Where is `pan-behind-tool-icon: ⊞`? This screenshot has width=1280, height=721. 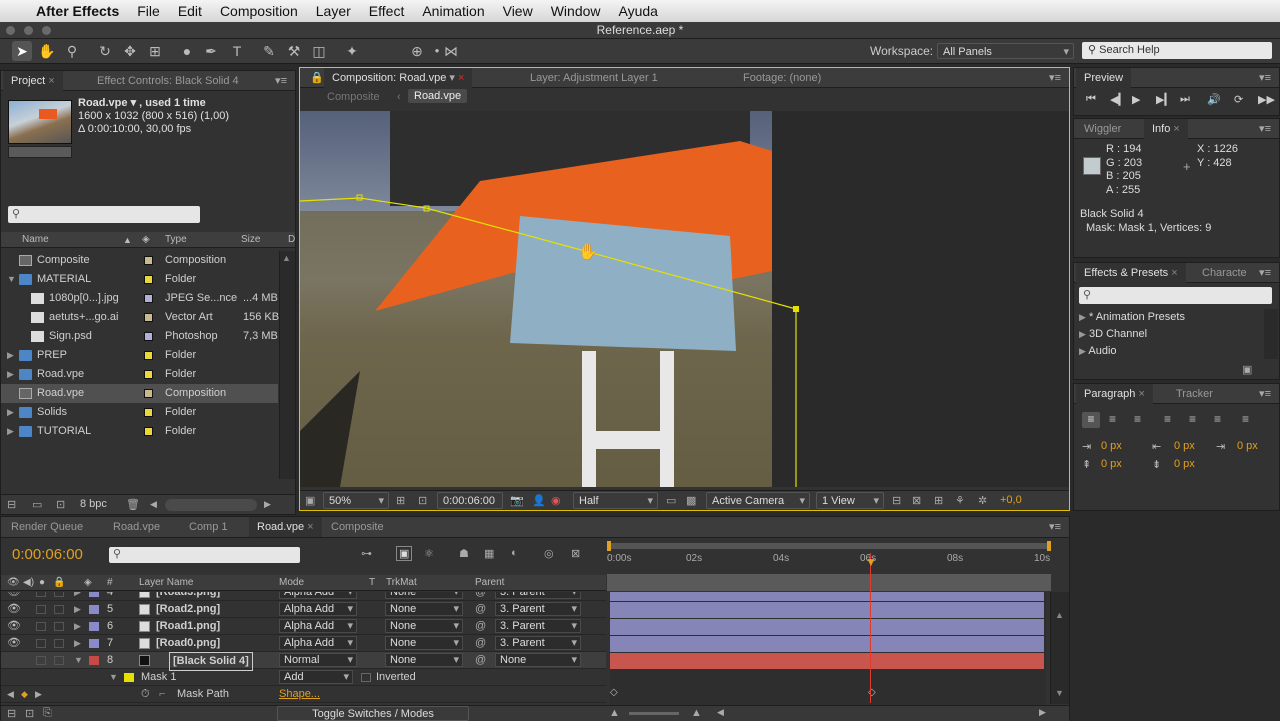
pan-behind-tool-icon: ⊞ is located at coordinates (155, 51).